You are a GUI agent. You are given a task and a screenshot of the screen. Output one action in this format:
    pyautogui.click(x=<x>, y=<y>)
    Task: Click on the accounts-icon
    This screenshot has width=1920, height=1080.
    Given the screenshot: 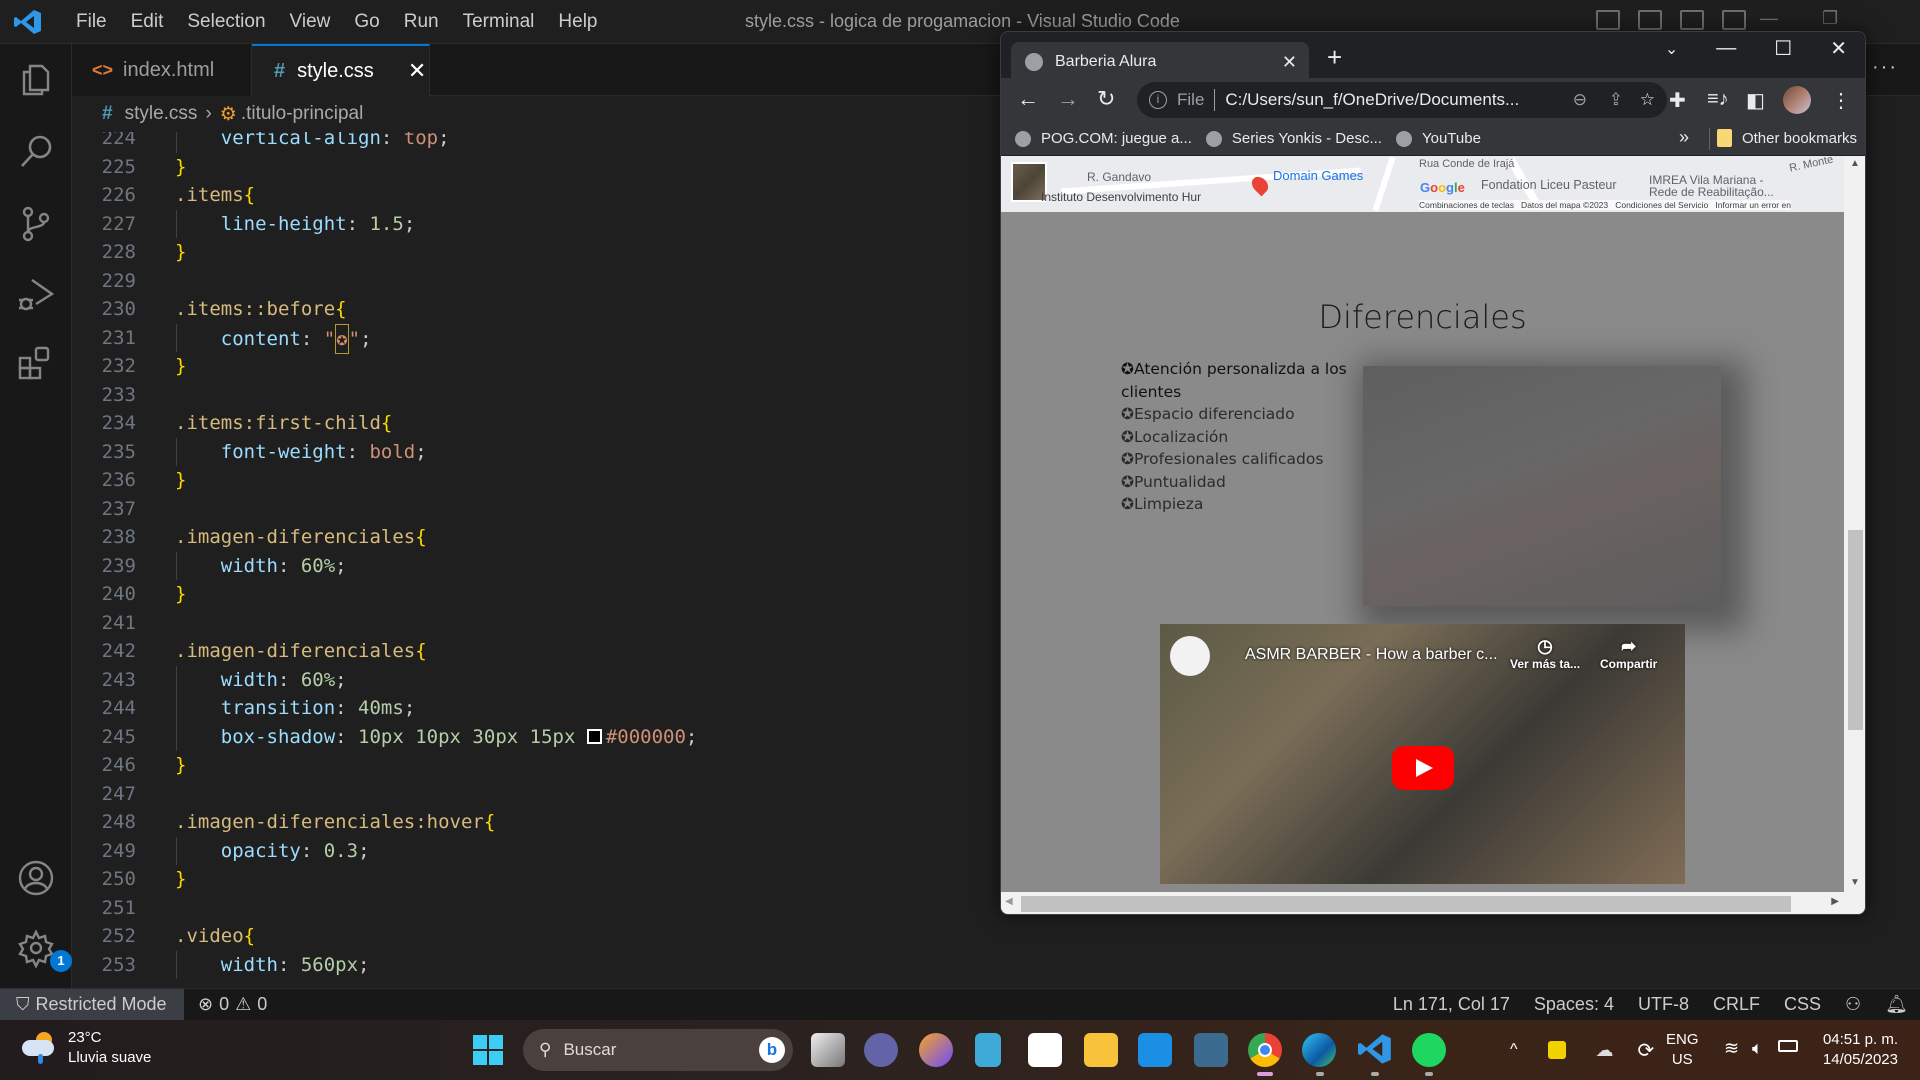 What is the action you would take?
    pyautogui.click(x=36, y=878)
    